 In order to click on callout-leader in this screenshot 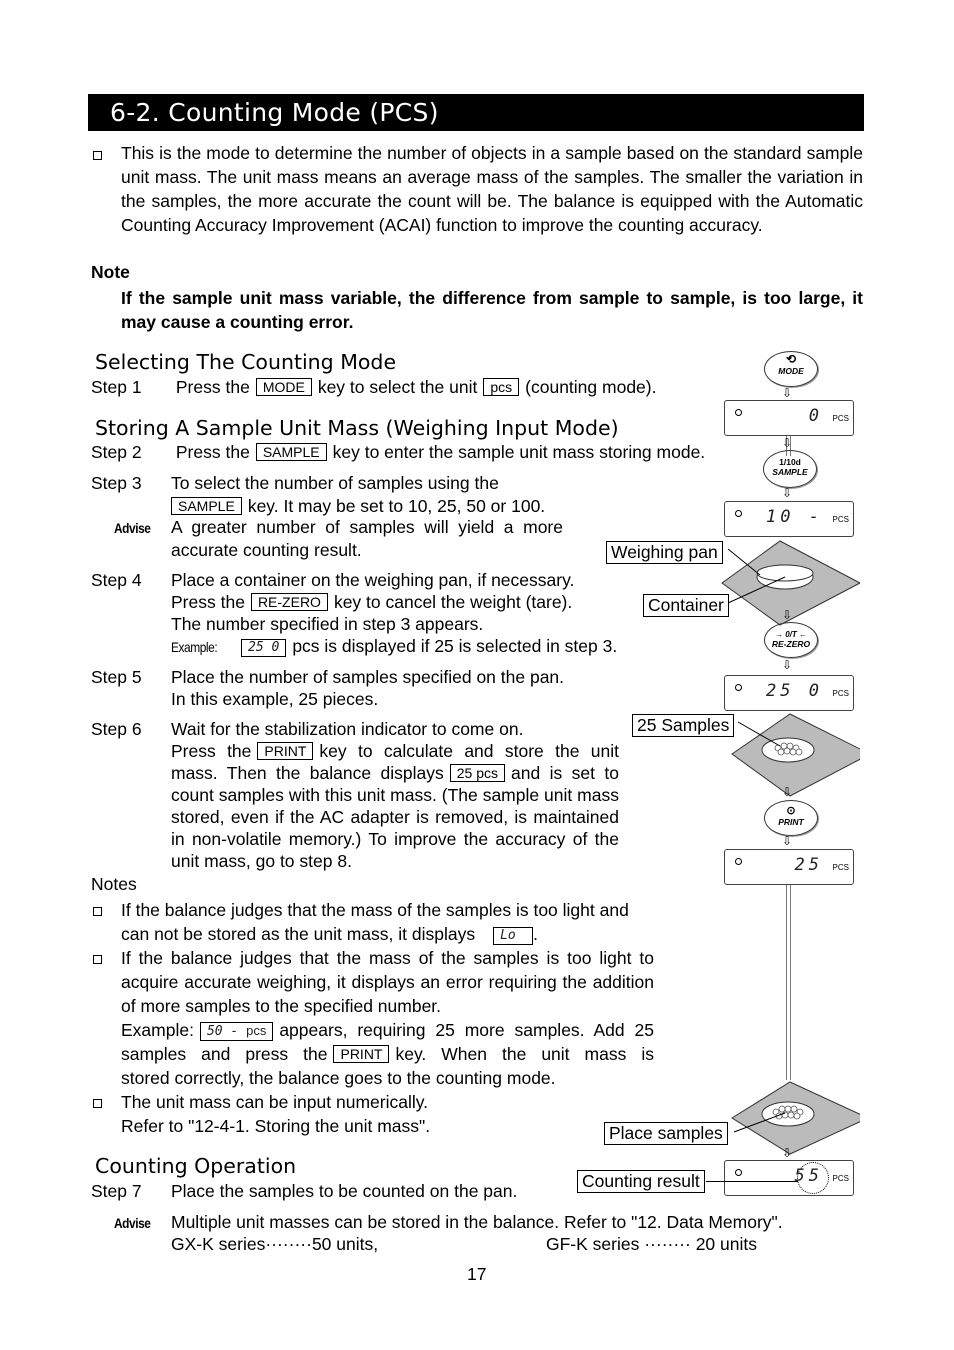, I will do `click(752, 1181)`.